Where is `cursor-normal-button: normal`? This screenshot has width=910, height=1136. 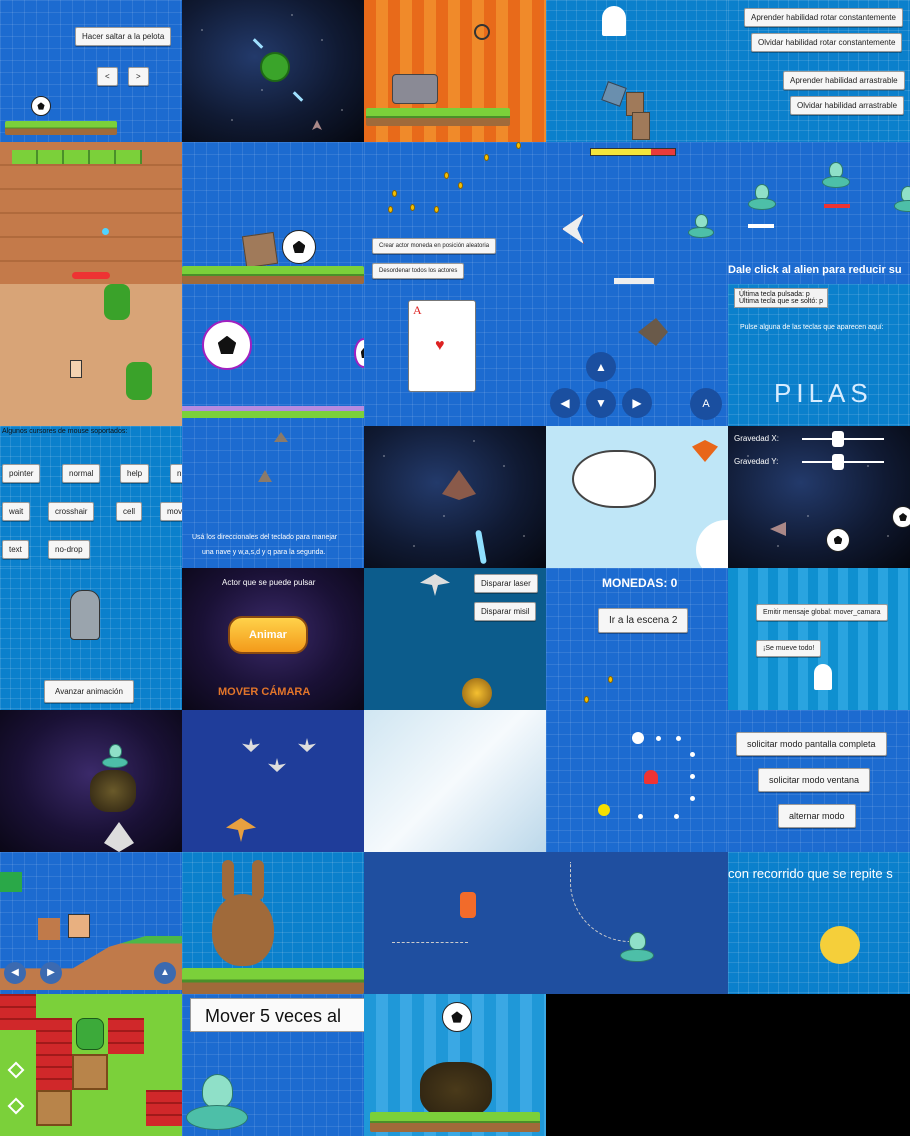
cursor-normal-button: normal is located at coordinates (81, 473).